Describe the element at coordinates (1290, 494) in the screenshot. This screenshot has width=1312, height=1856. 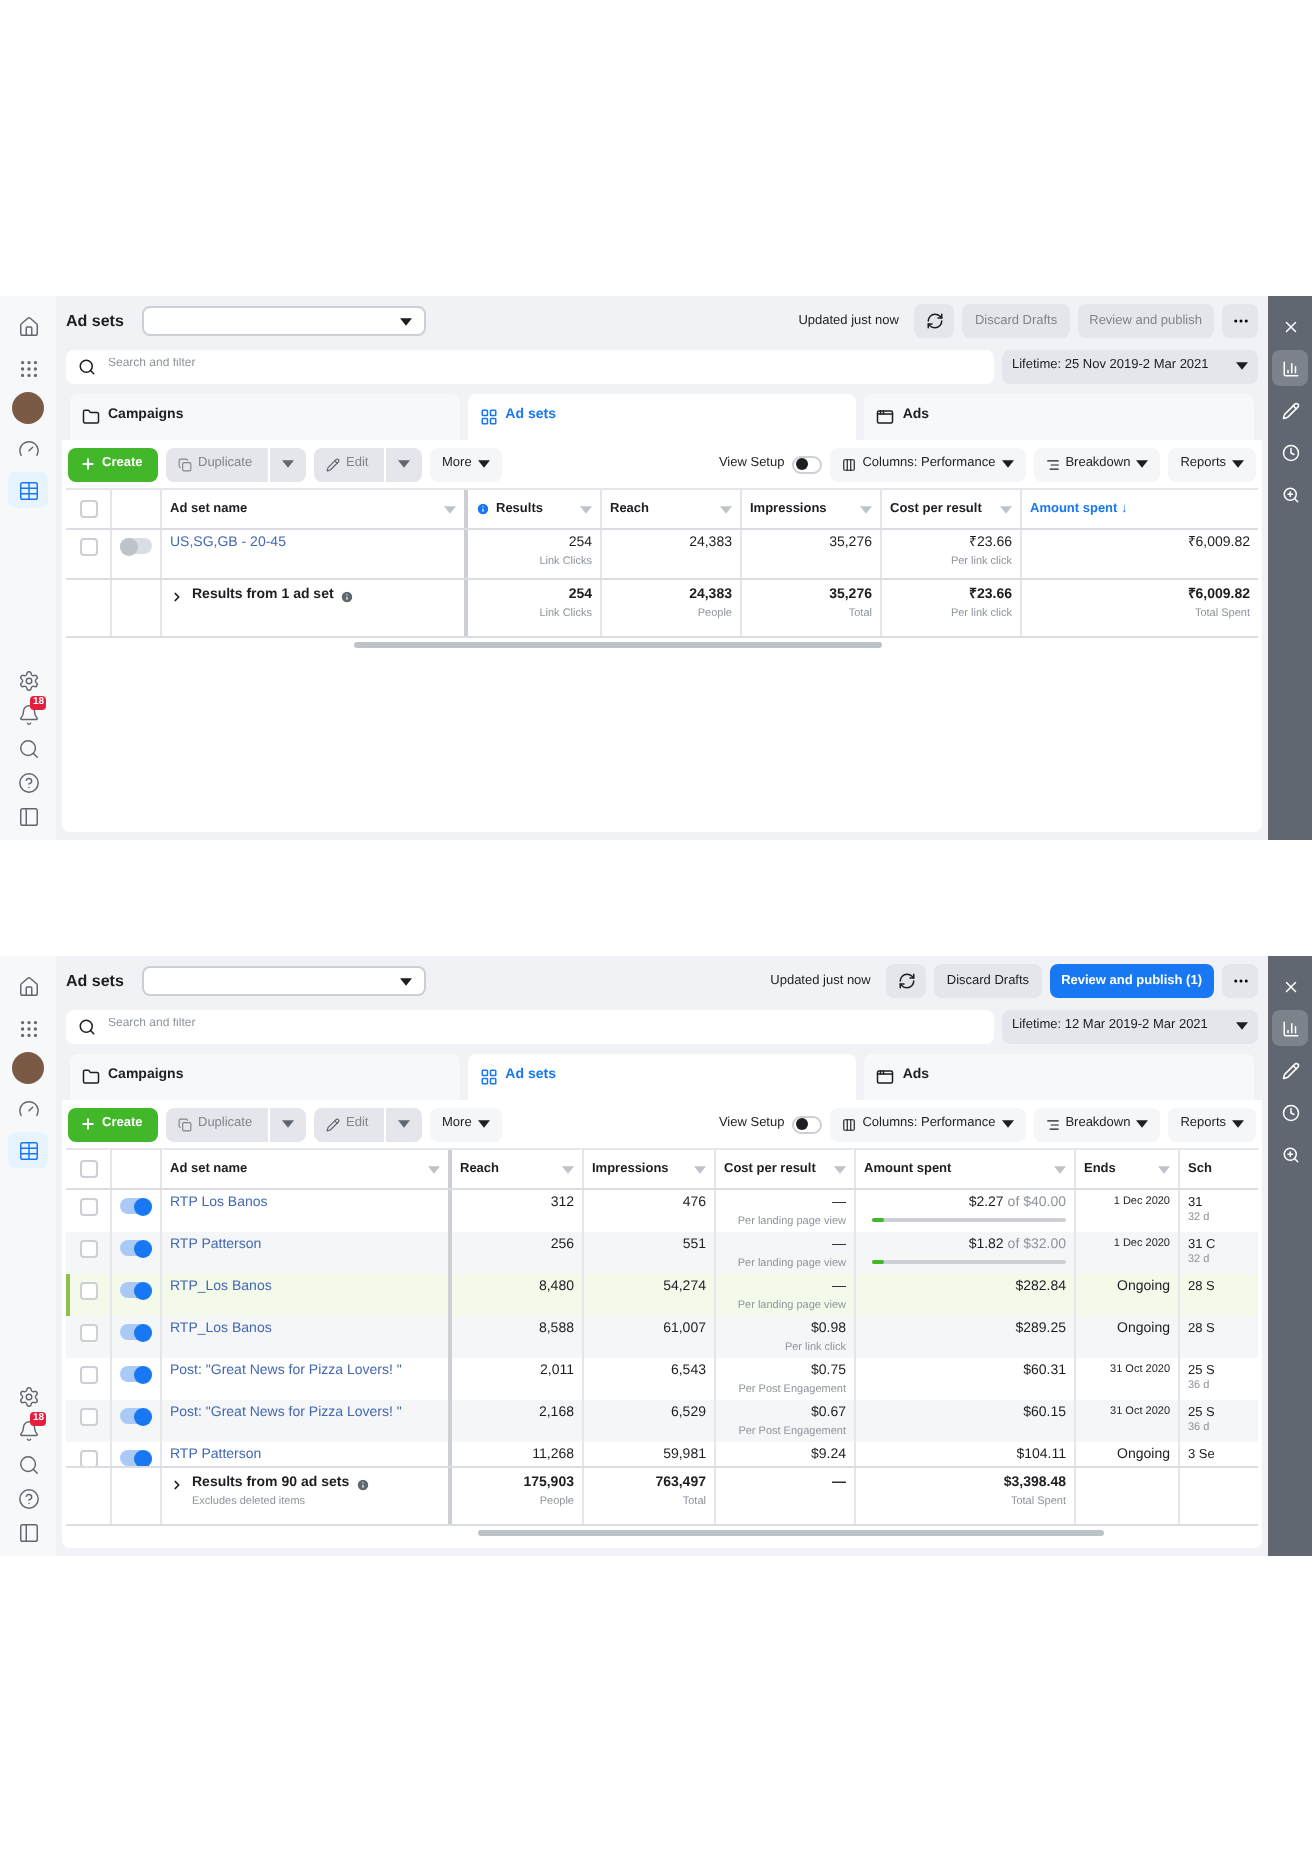
I see `zoom-icon` at that location.